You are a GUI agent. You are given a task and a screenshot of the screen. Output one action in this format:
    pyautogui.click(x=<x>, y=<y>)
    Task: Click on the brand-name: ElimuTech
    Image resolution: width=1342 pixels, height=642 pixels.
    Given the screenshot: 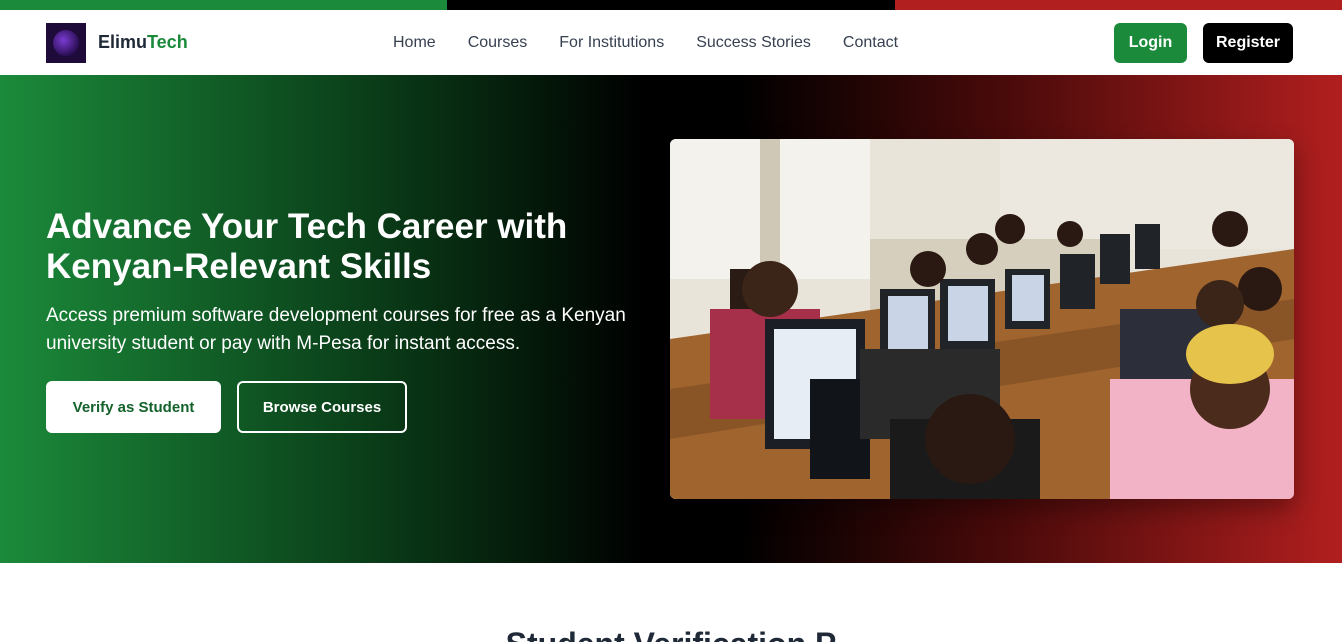 What is the action you would take?
    pyautogui.click(x=143, y=42)
    